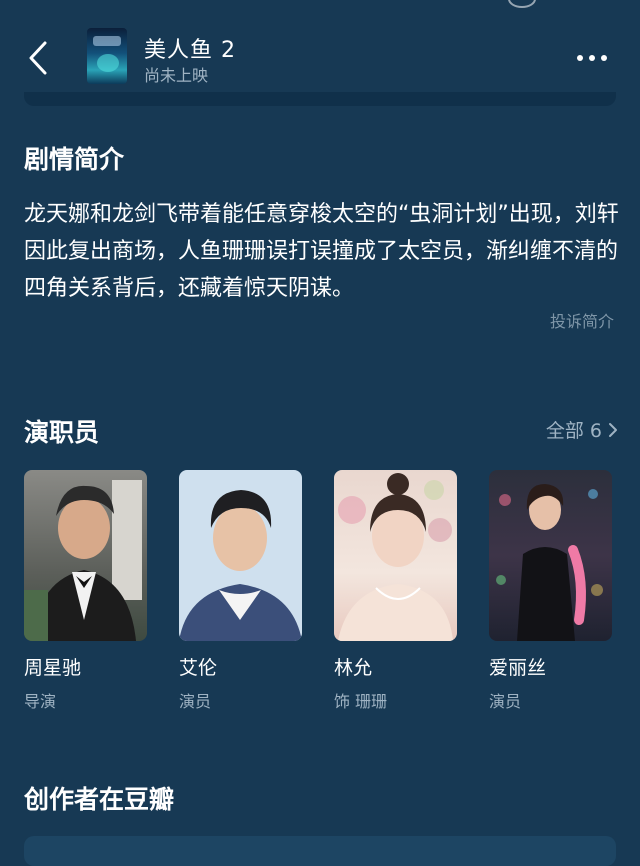 The width and height of the screenshot is (640, 866). I want to click on chevron-left-icon, so click(38, 58).